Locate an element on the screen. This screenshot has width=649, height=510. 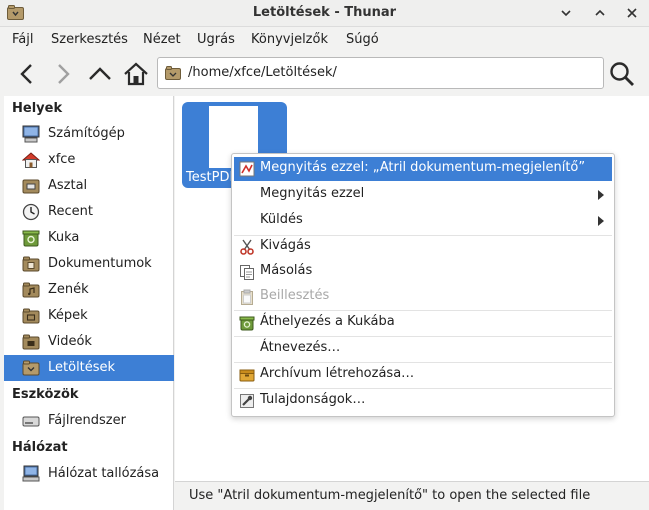
menu-item-copy: Másolás is located at coordinates (423, 272).